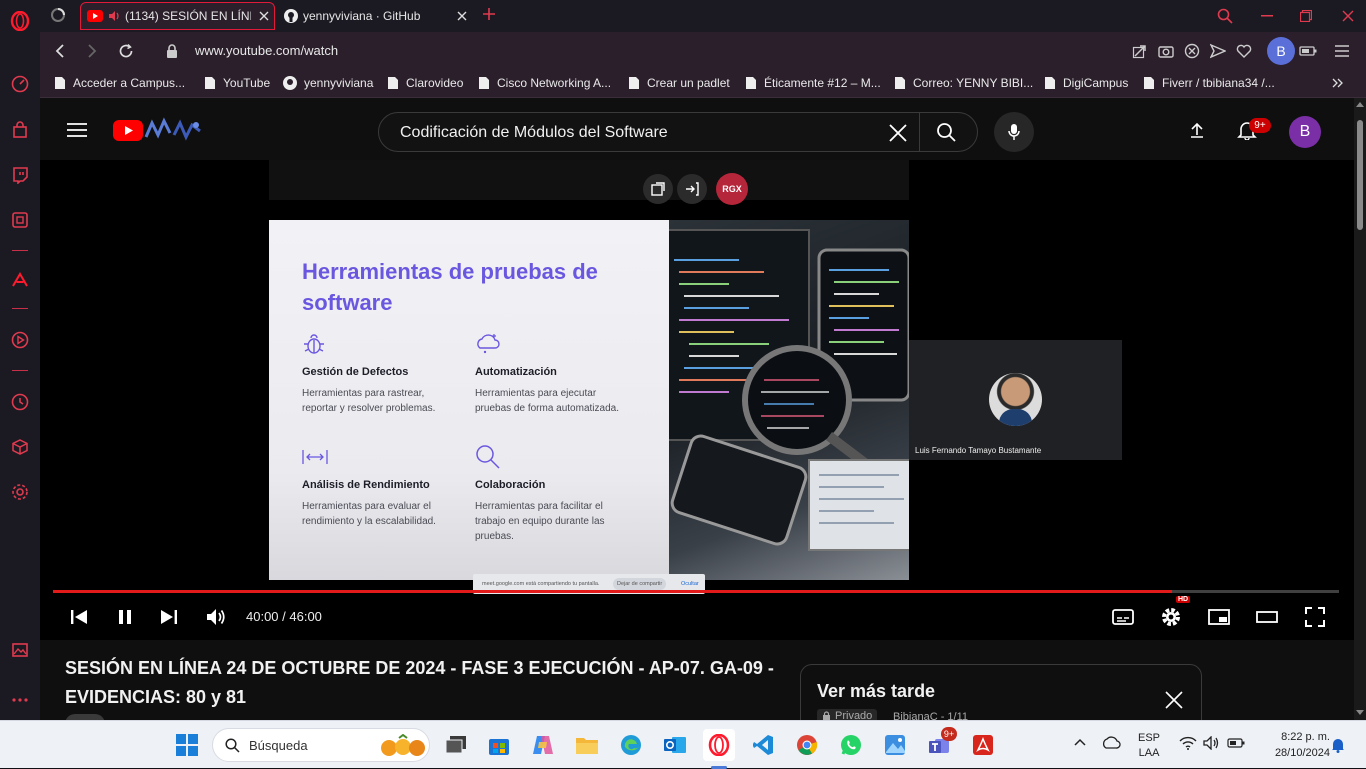  Describe the element at coordinates (169, 617) in the screenshot. I see `next-icon` at that location.